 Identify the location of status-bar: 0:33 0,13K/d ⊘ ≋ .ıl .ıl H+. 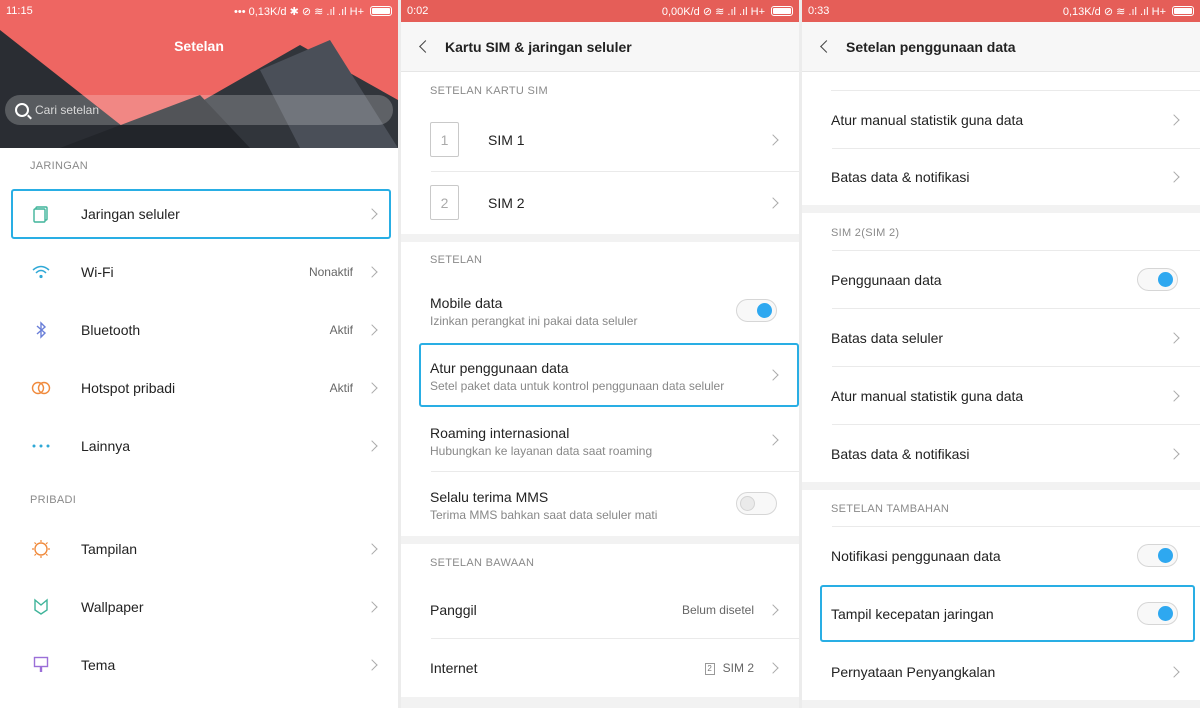
(1001, 11).